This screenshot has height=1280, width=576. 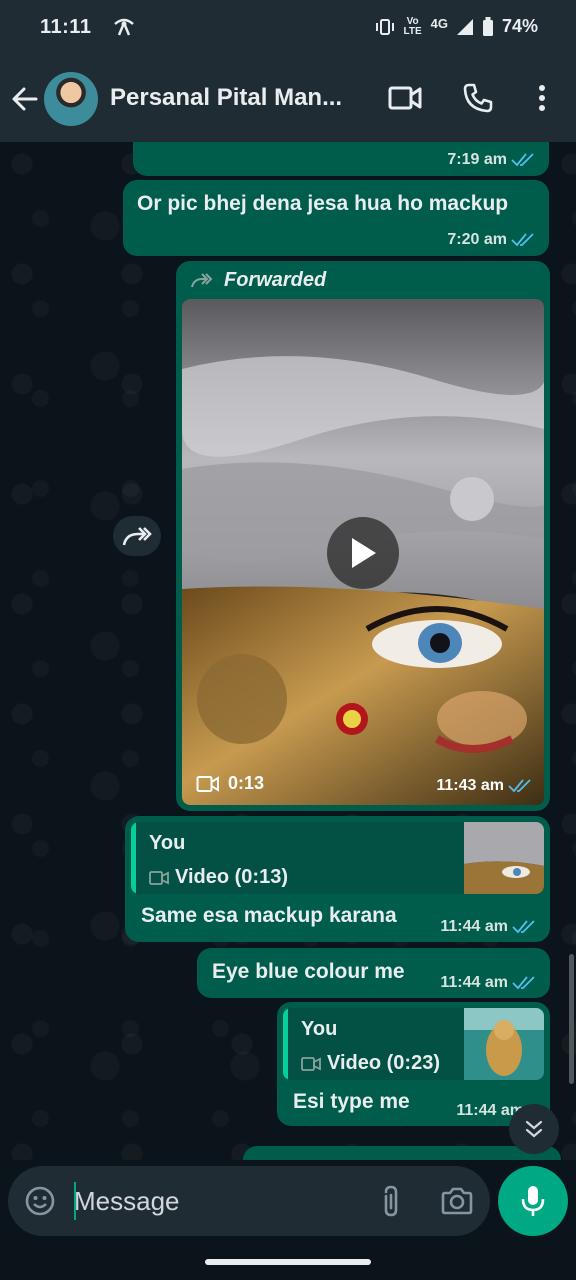 What do you see at coordinates (351, 1101) in the screenshot?
I see `message-text: Esi type me` at bounding box center [351, 1101].